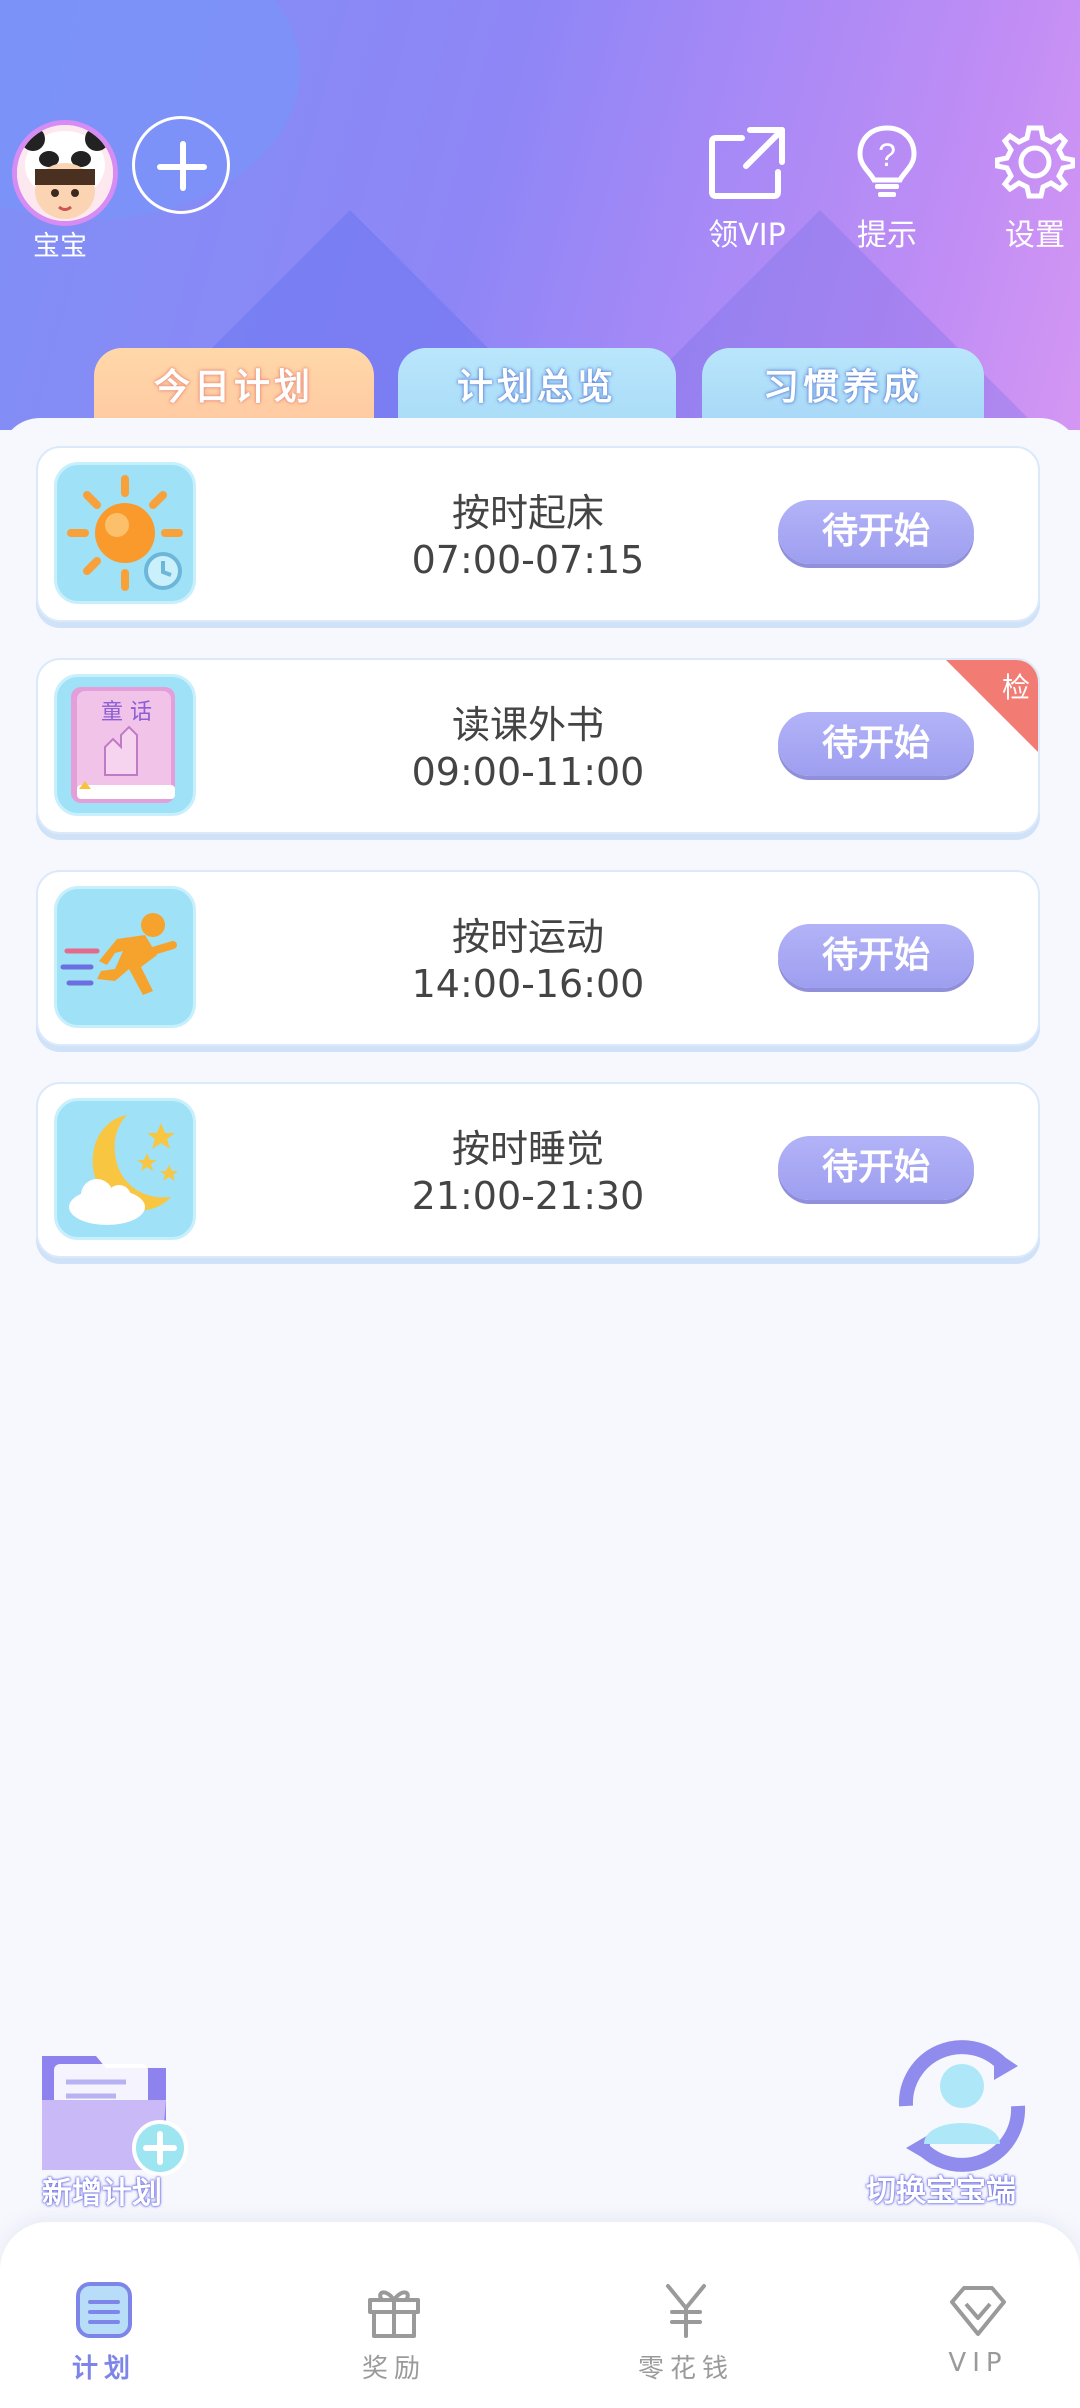  I want to click on lightbulb-icon: ?, so click(887, 161).